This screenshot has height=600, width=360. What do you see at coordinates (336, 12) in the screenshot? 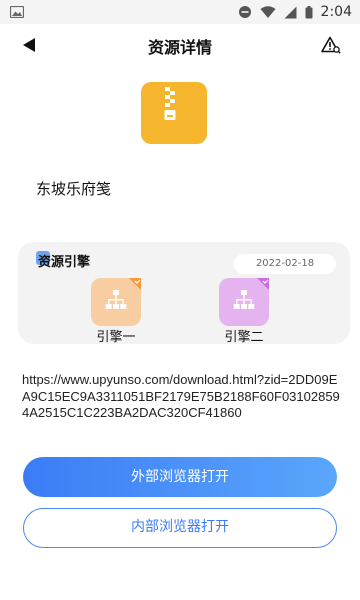
I see `status-time: 2:04` at bounding box center [336, 12].